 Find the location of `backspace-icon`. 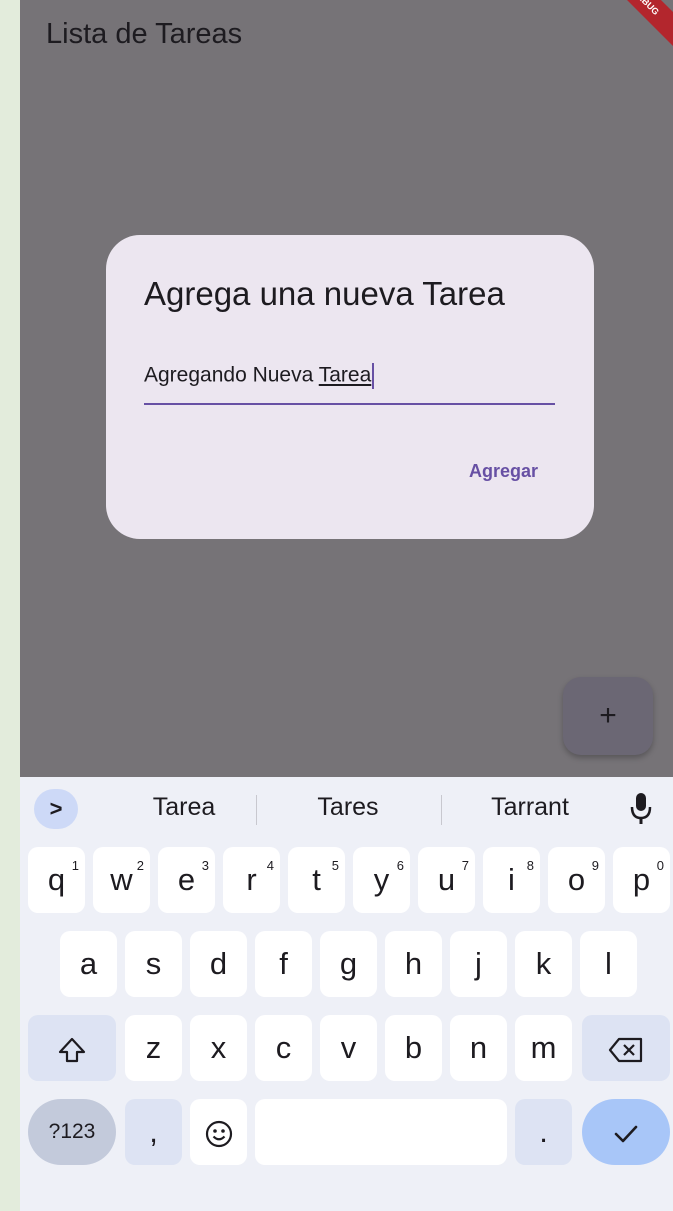

backspace-icon is located at coordinates (625, 1049).